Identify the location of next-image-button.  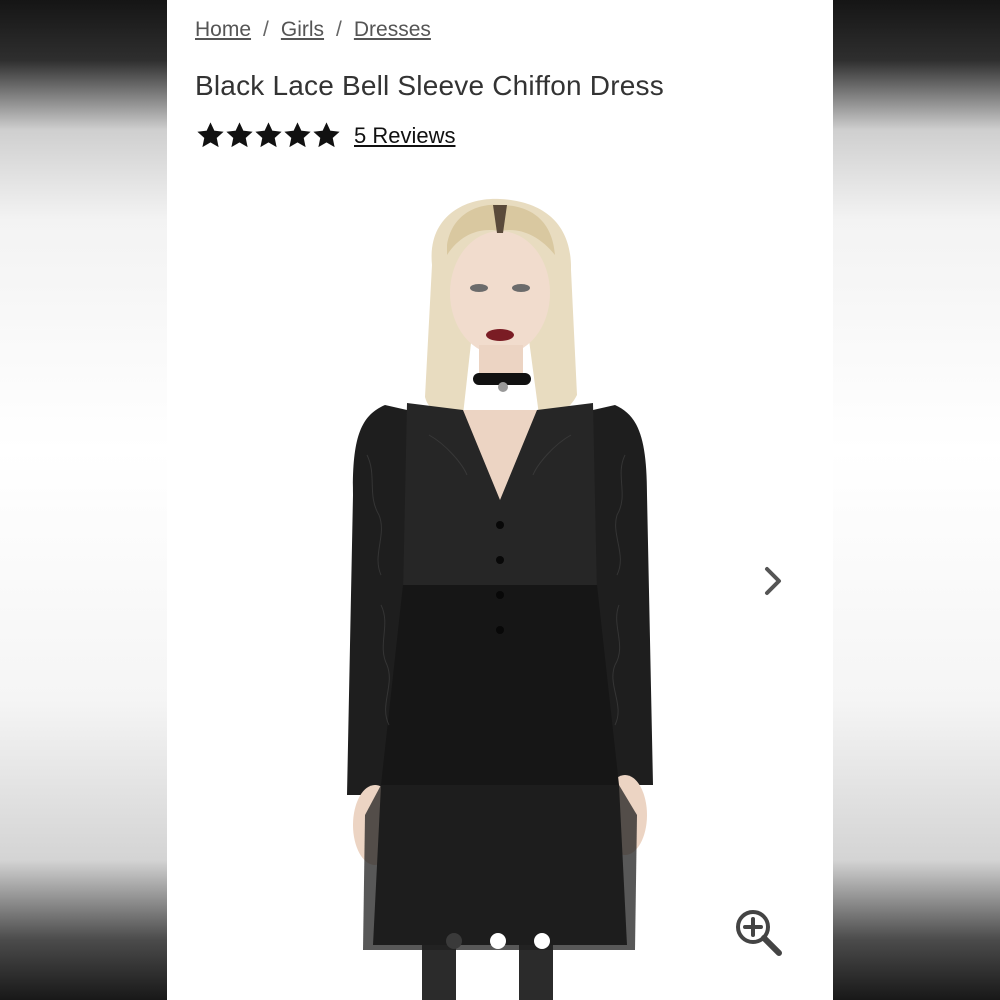
(773, 581).